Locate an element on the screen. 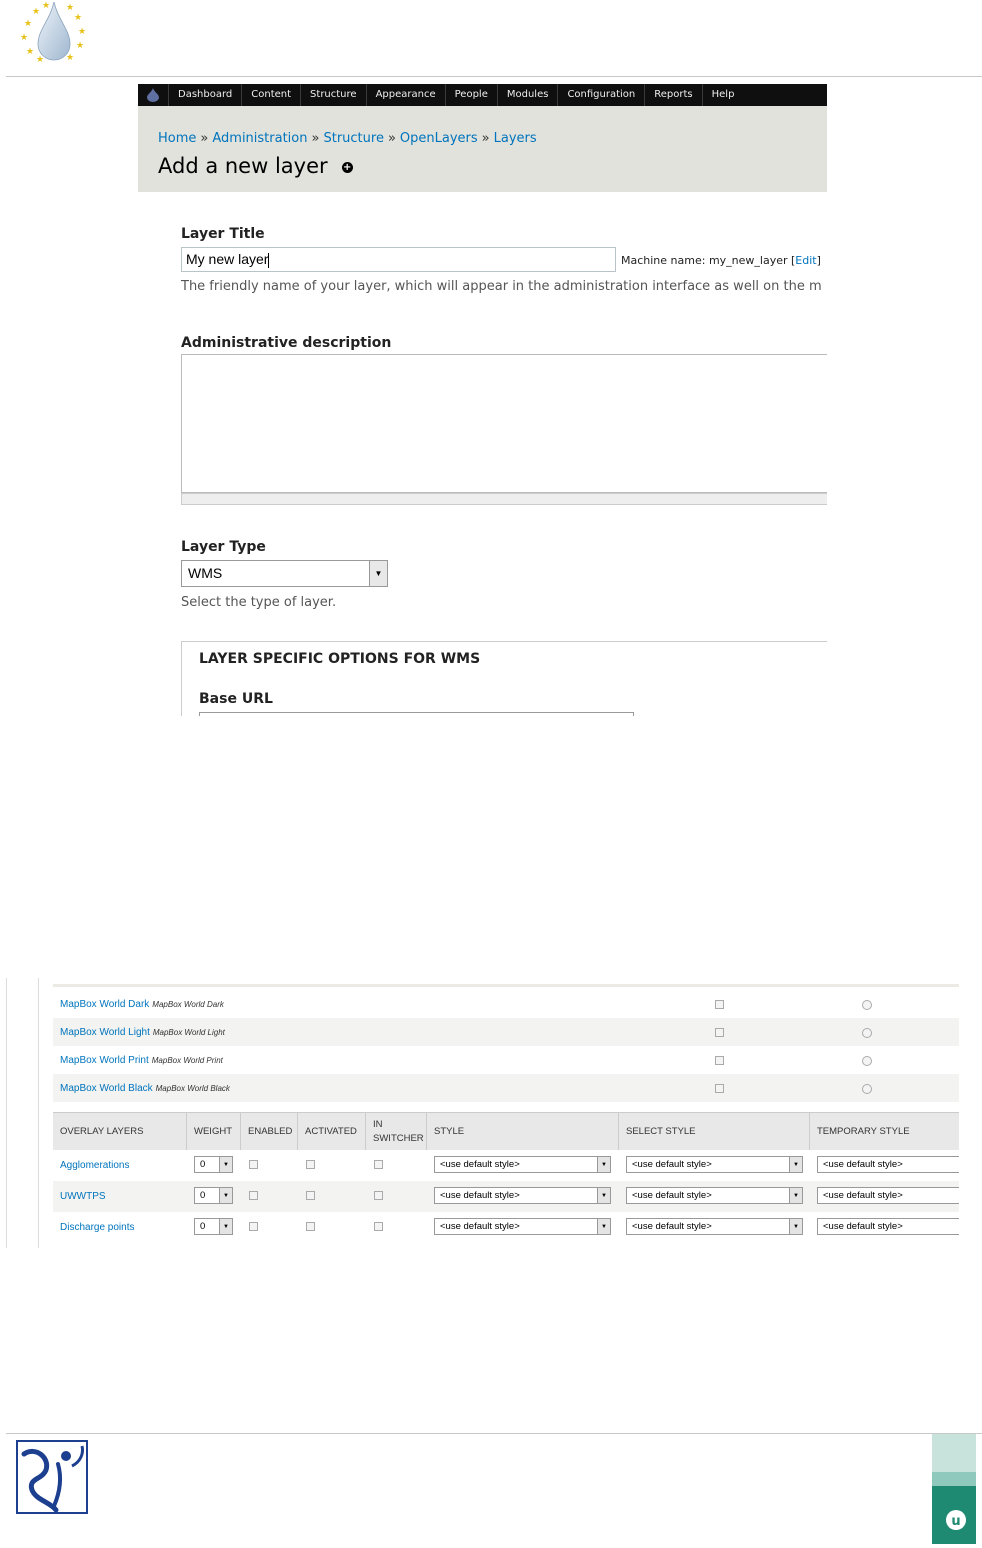  overlay-layer-link: Agglomerations is located at coordinates (94, 1165).